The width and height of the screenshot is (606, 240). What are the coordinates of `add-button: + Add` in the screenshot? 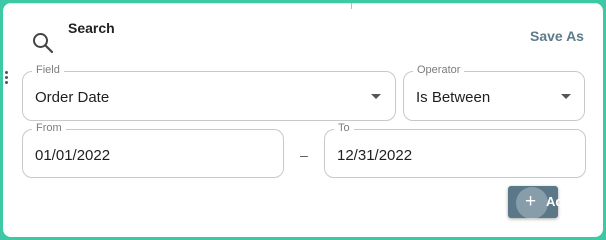 It's located at (539, 202).